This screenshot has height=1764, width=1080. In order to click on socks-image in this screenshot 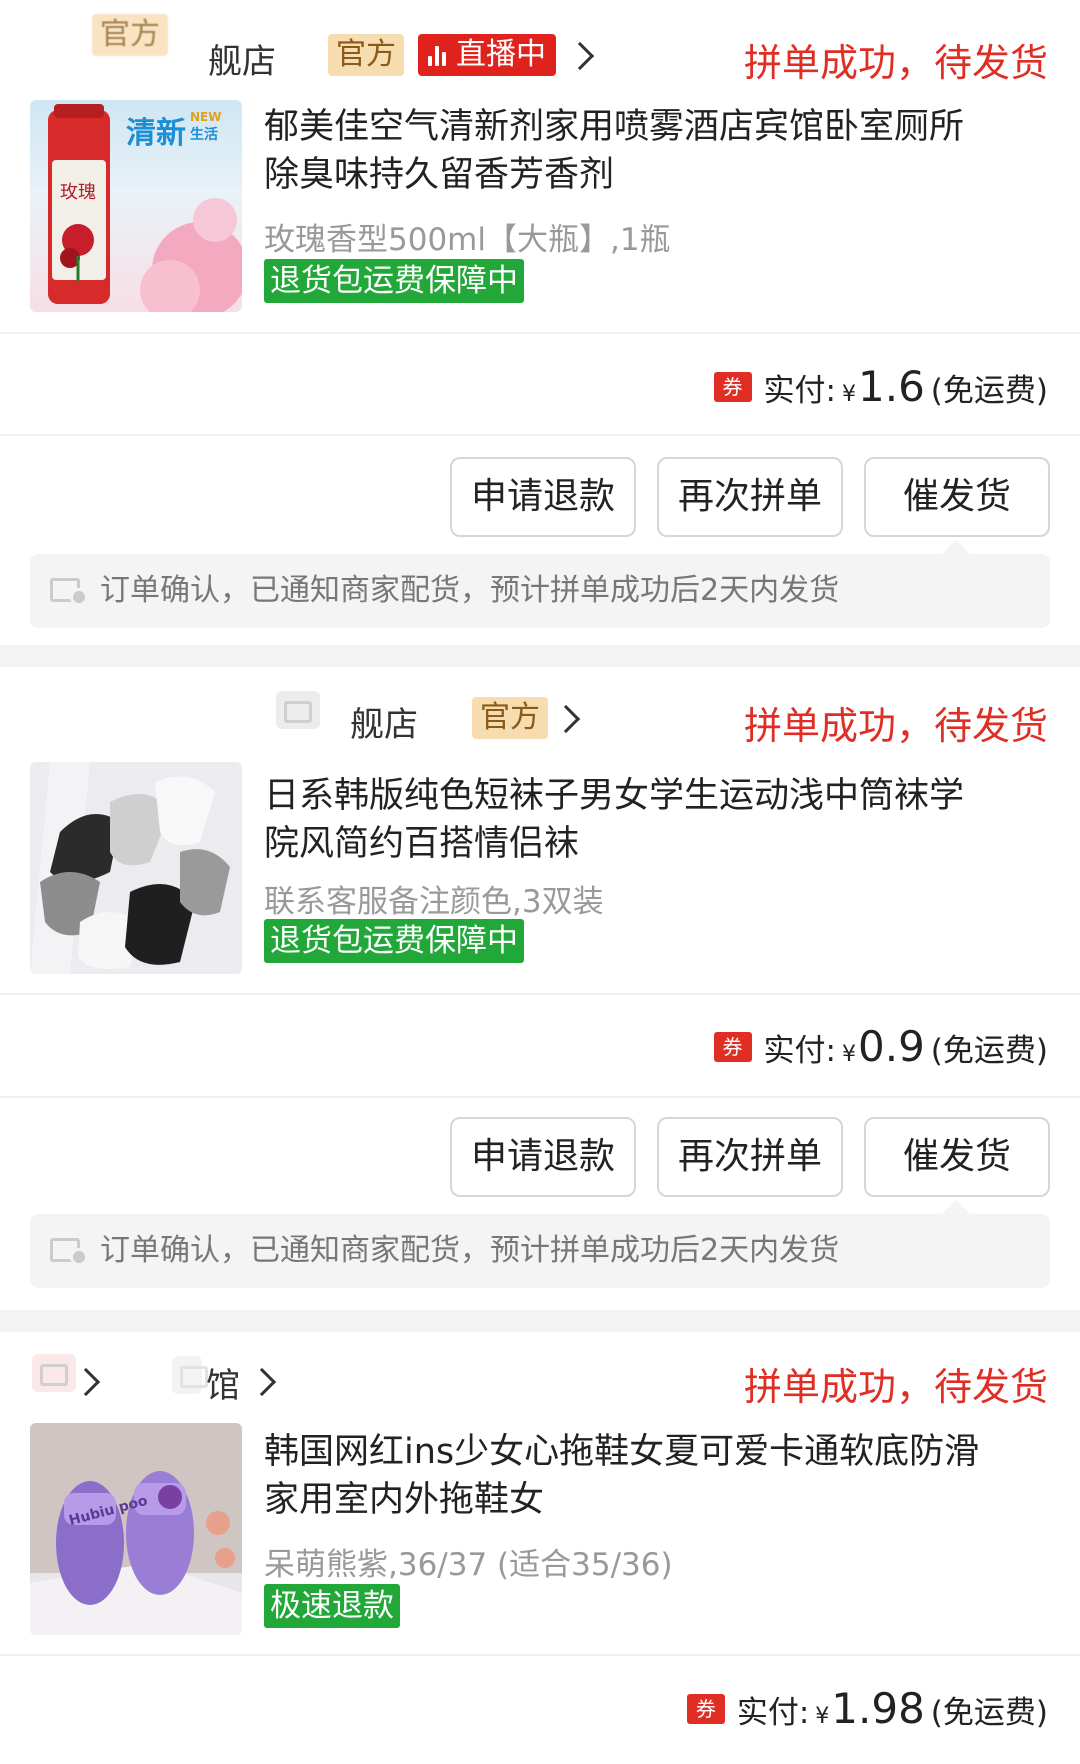, I will do `click(136, 868)`.